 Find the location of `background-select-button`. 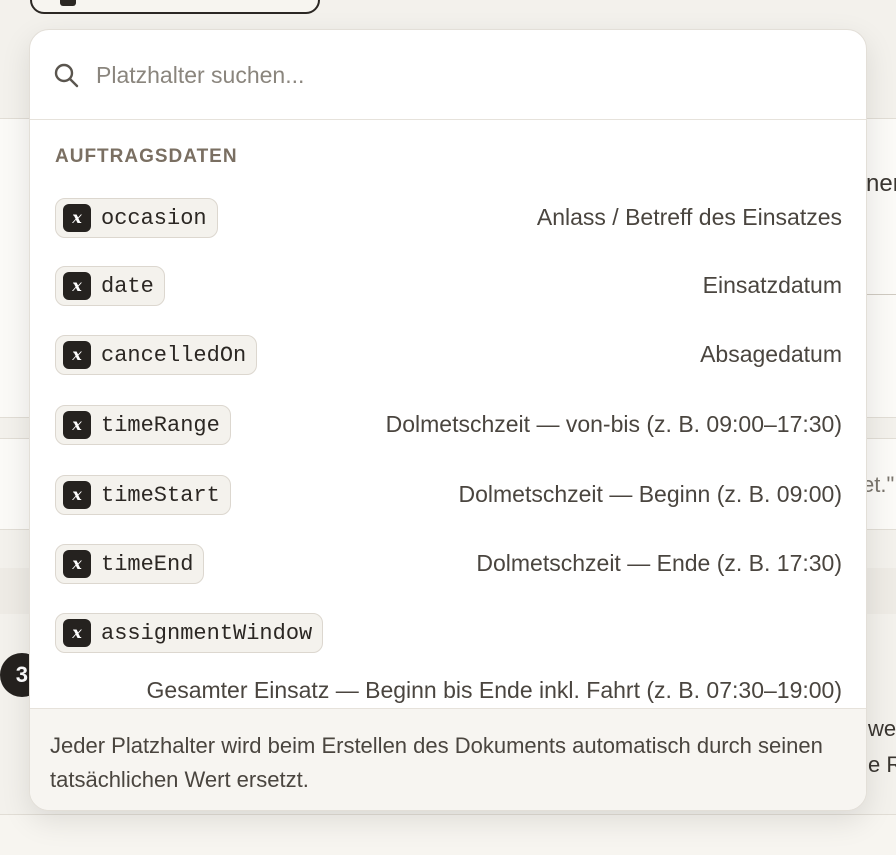

background-select-button is located at coordinates (175, 7).